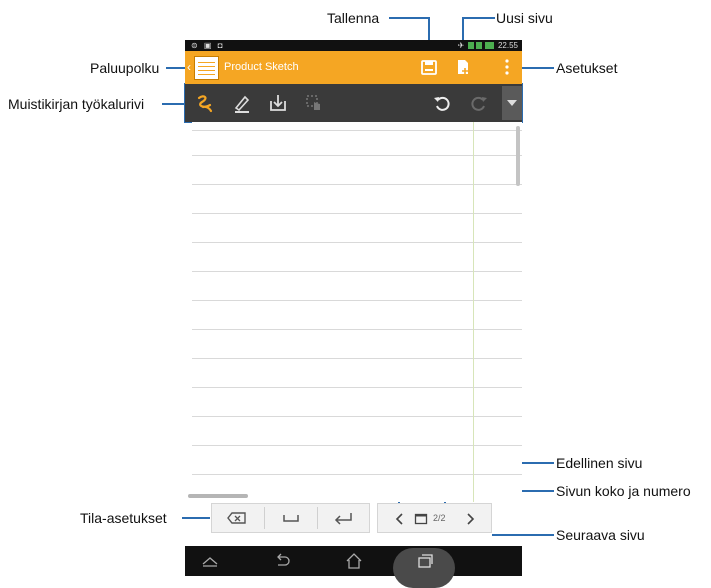 This screenshot has width=711, height=588. Describe the element at coordinates (125, 68) in the screenshot. I see `back-path-callout: Paluupolku` at that location.